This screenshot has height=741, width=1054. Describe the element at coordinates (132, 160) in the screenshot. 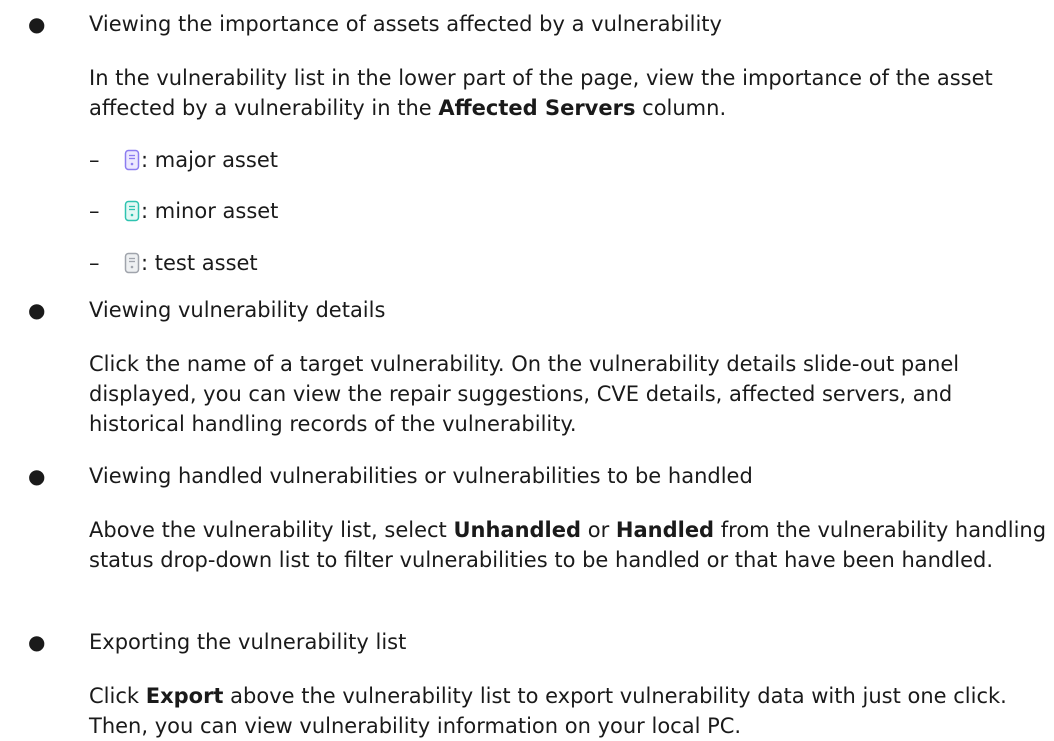

I see `server-icon-major` at that location.